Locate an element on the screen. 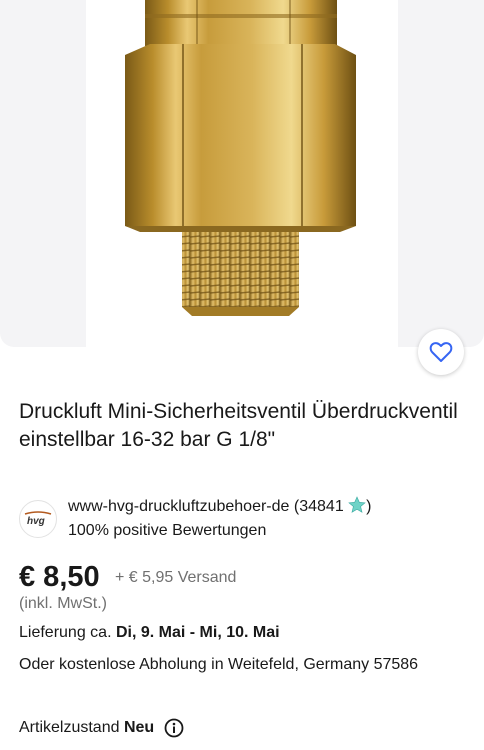  svg-text: hvg is located at coordinates (36, 521).